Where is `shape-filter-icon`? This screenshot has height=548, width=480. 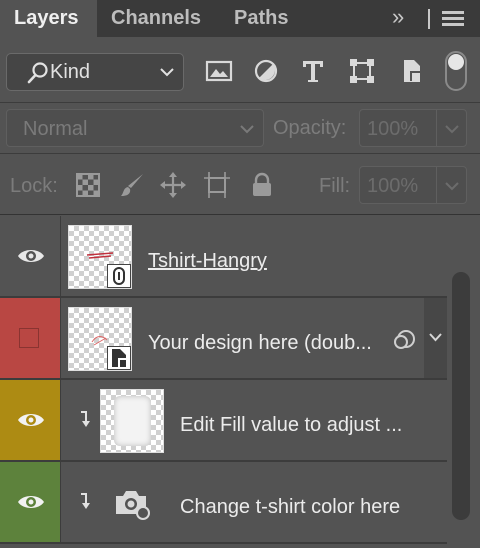
shape-filter-icon is located at coordinates (362, 71).